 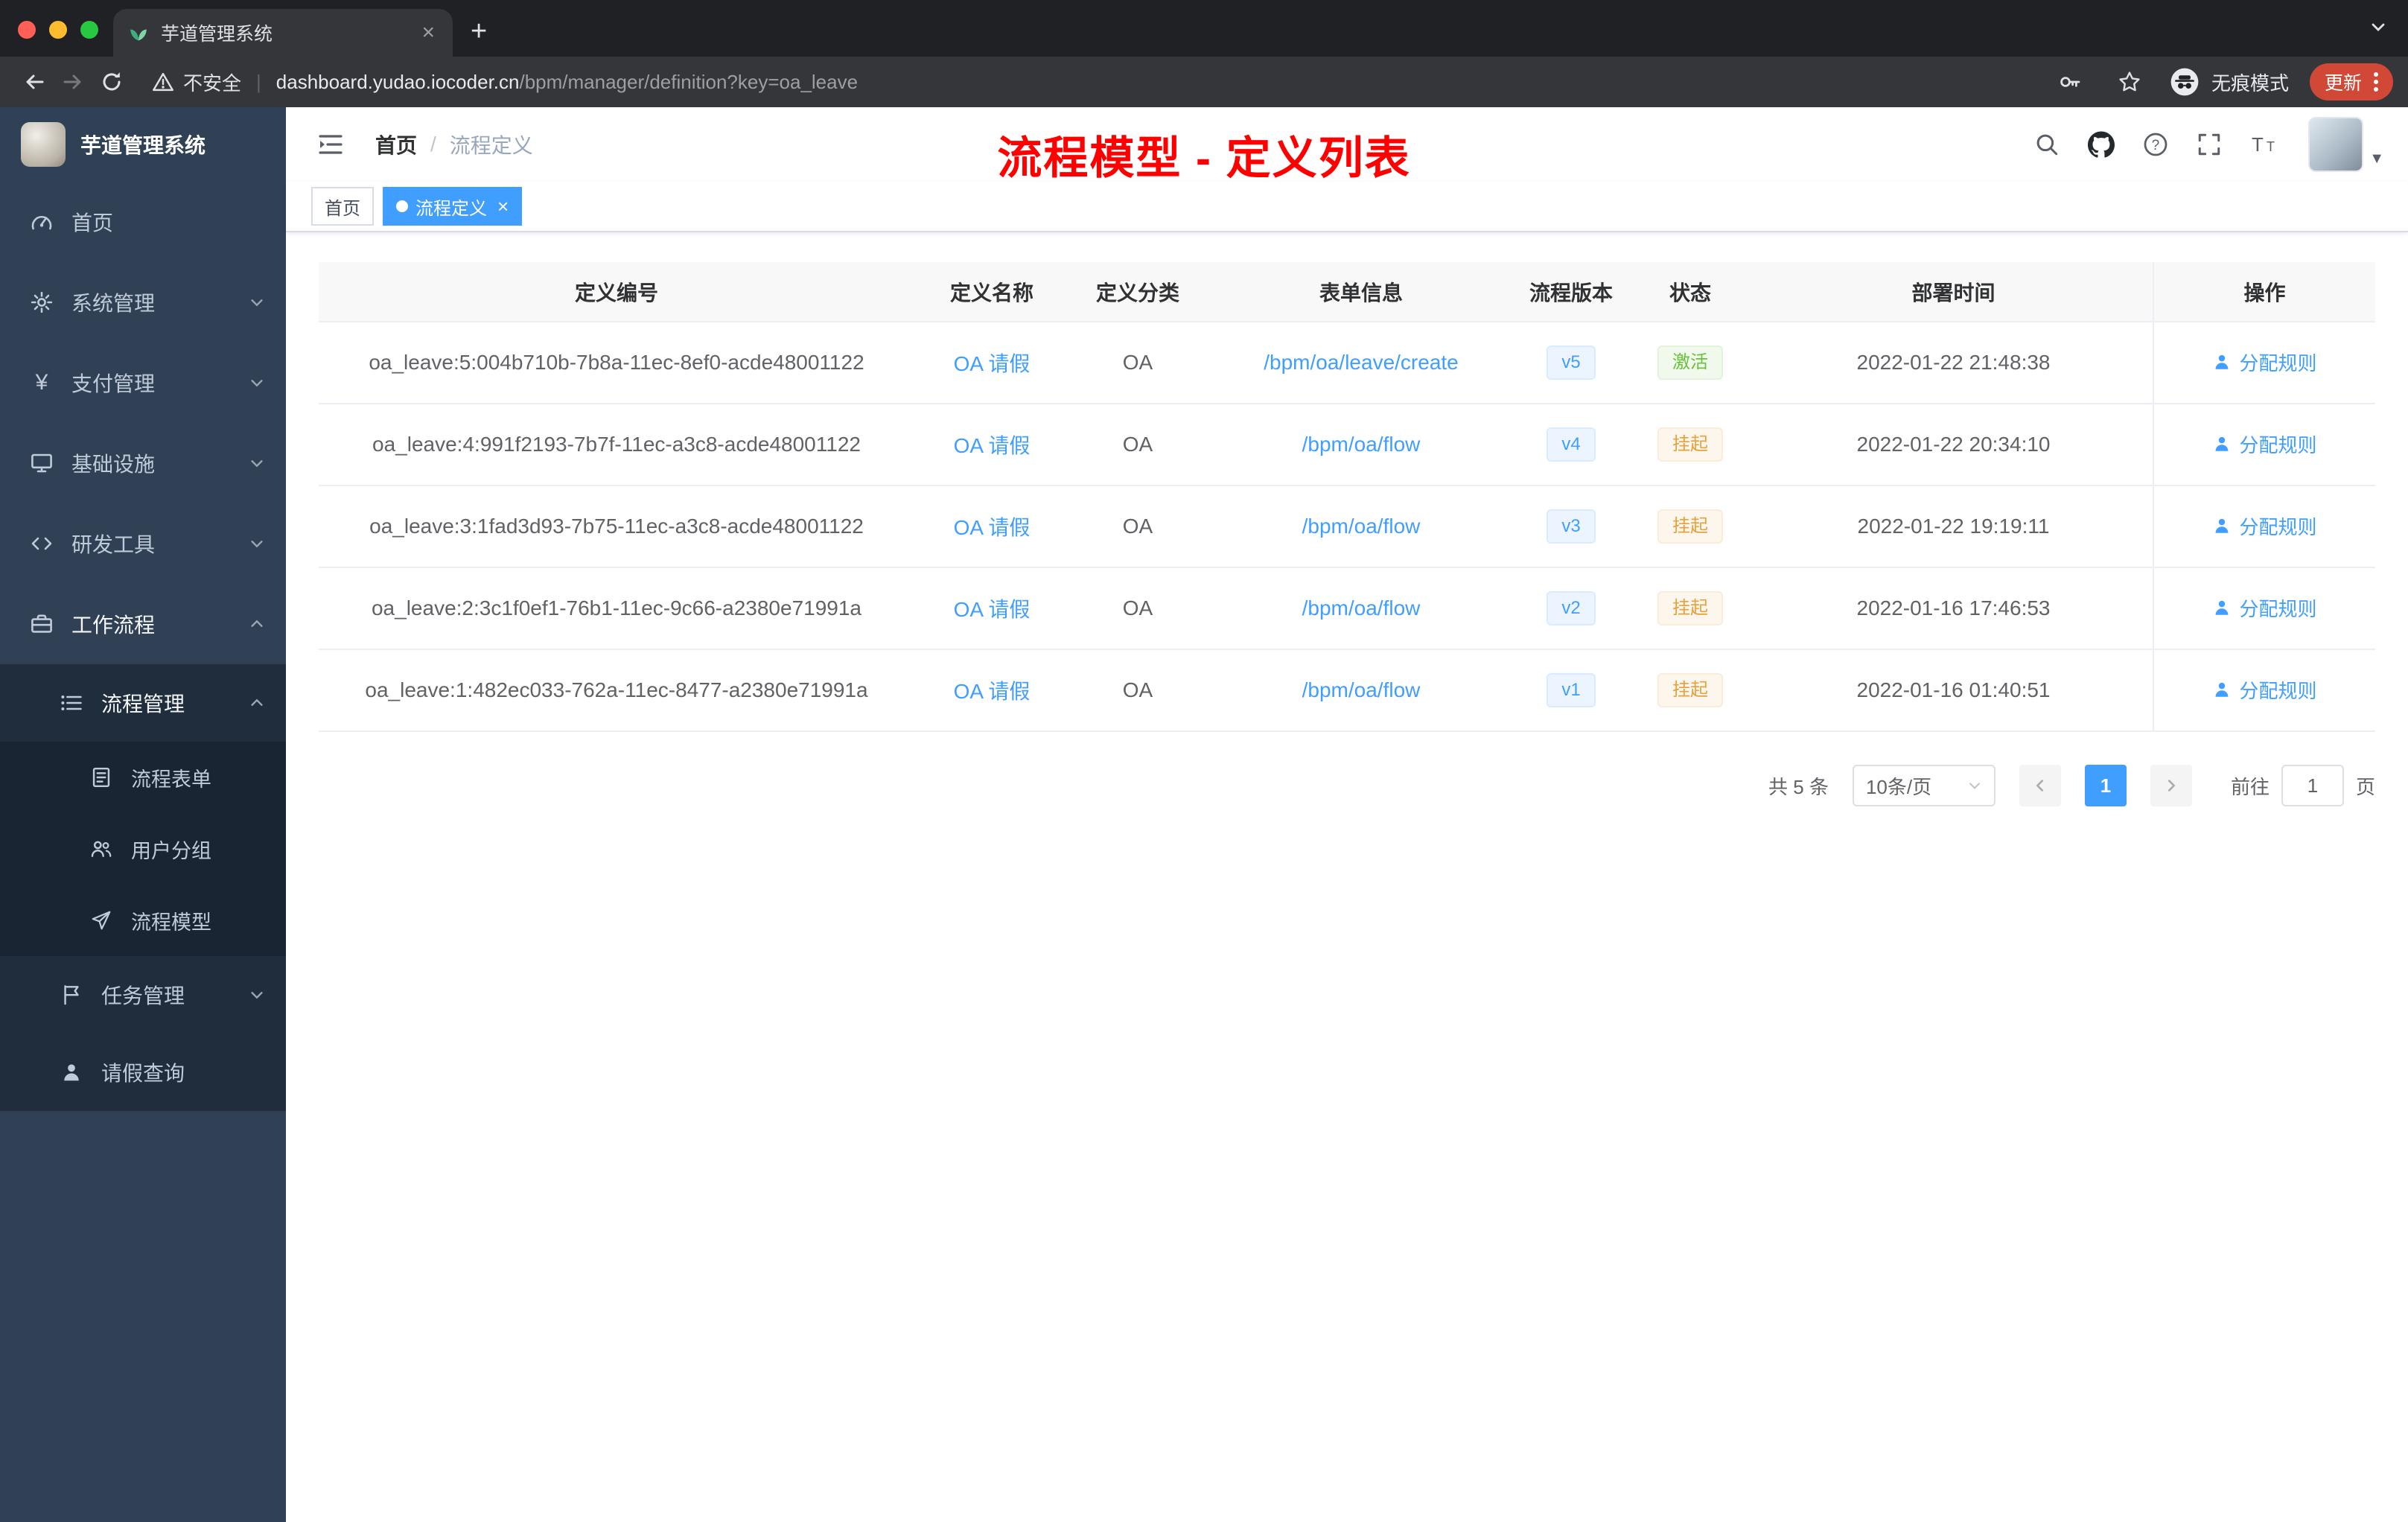 I want to click on bookmark-star-icon, so click(x=2129, y=82).